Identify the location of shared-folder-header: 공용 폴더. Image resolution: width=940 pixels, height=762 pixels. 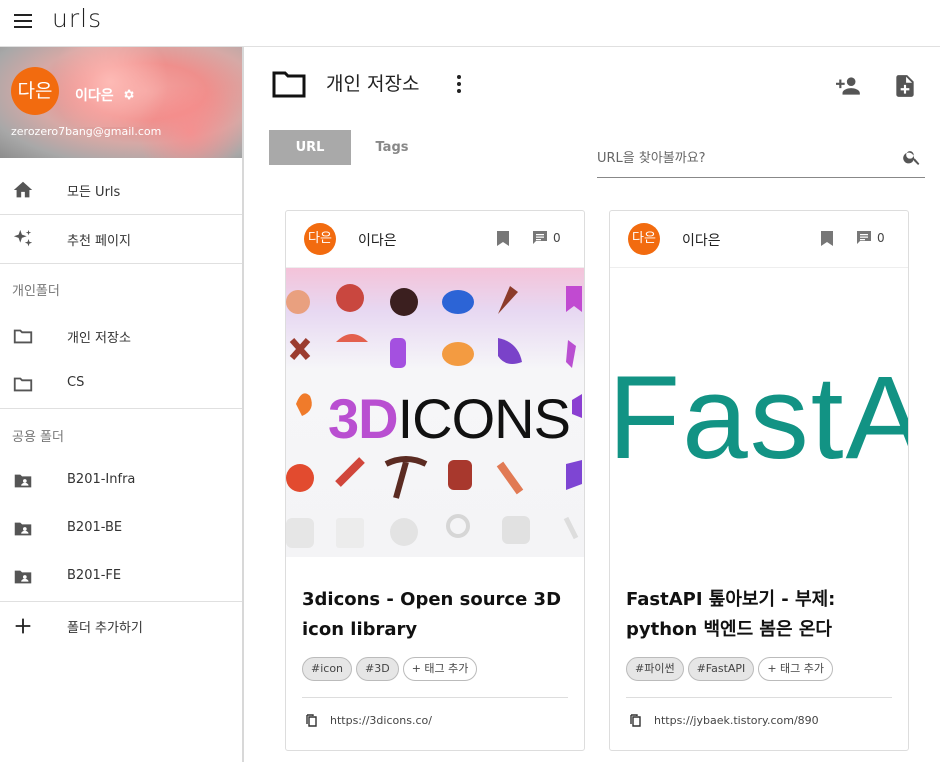
(38, 437).